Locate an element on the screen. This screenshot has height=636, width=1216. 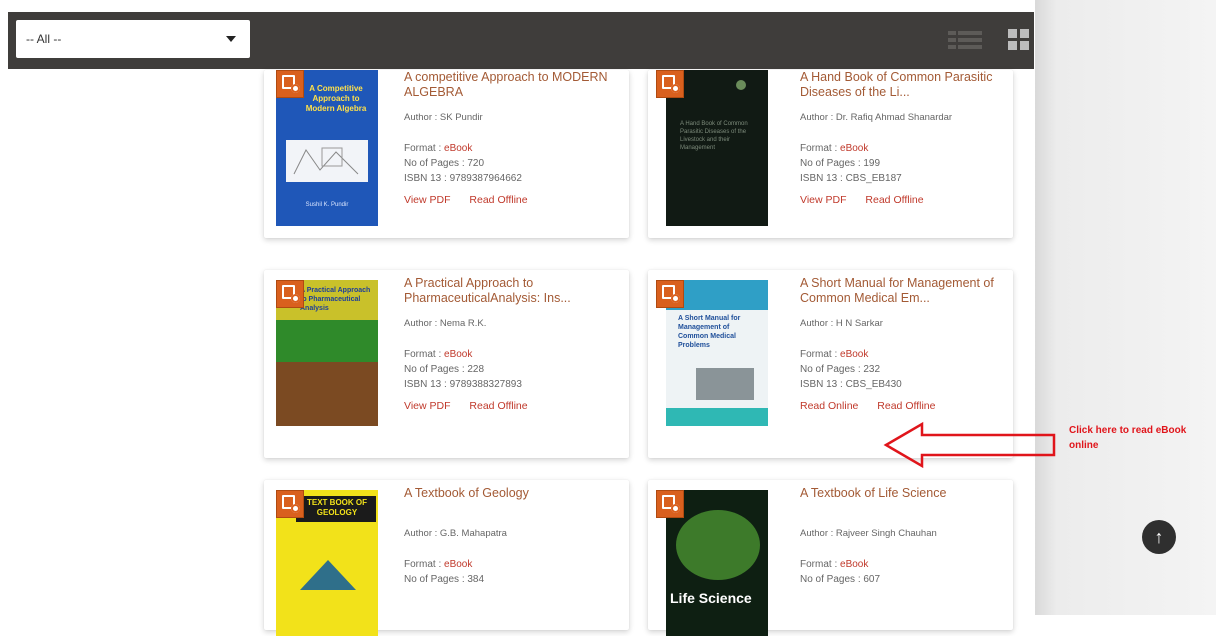
book-isbn: ISBN 13 : CBS_EB430 is located at coordinates (851, 384).